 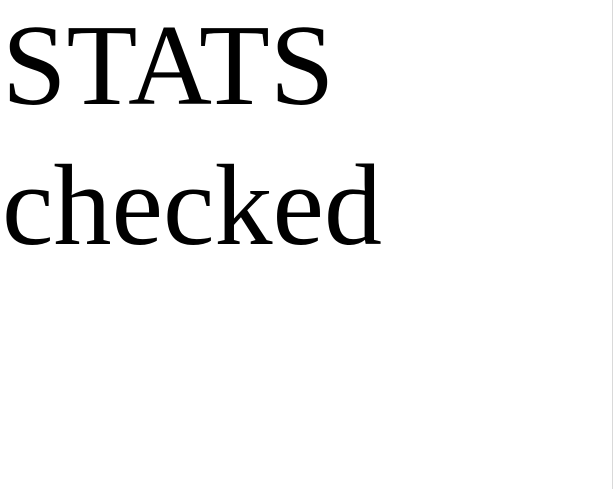 What do you see at coordinates (168, 66) in the screenshot?
I see `stats-heading: STATS` at bounding box center [168, 66].